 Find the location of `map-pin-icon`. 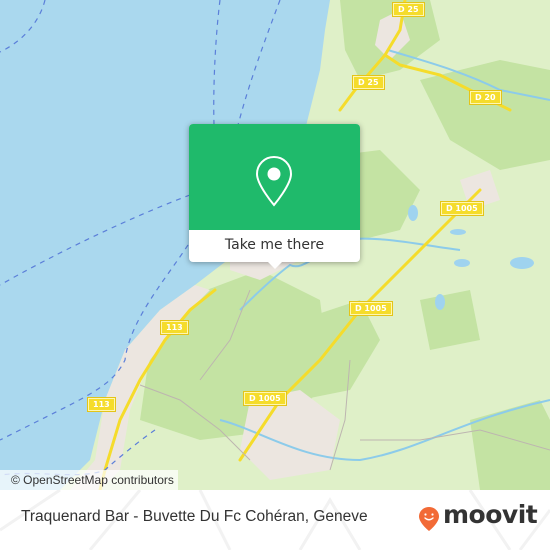

map-pin-icon is located at coordinates (274, 181).